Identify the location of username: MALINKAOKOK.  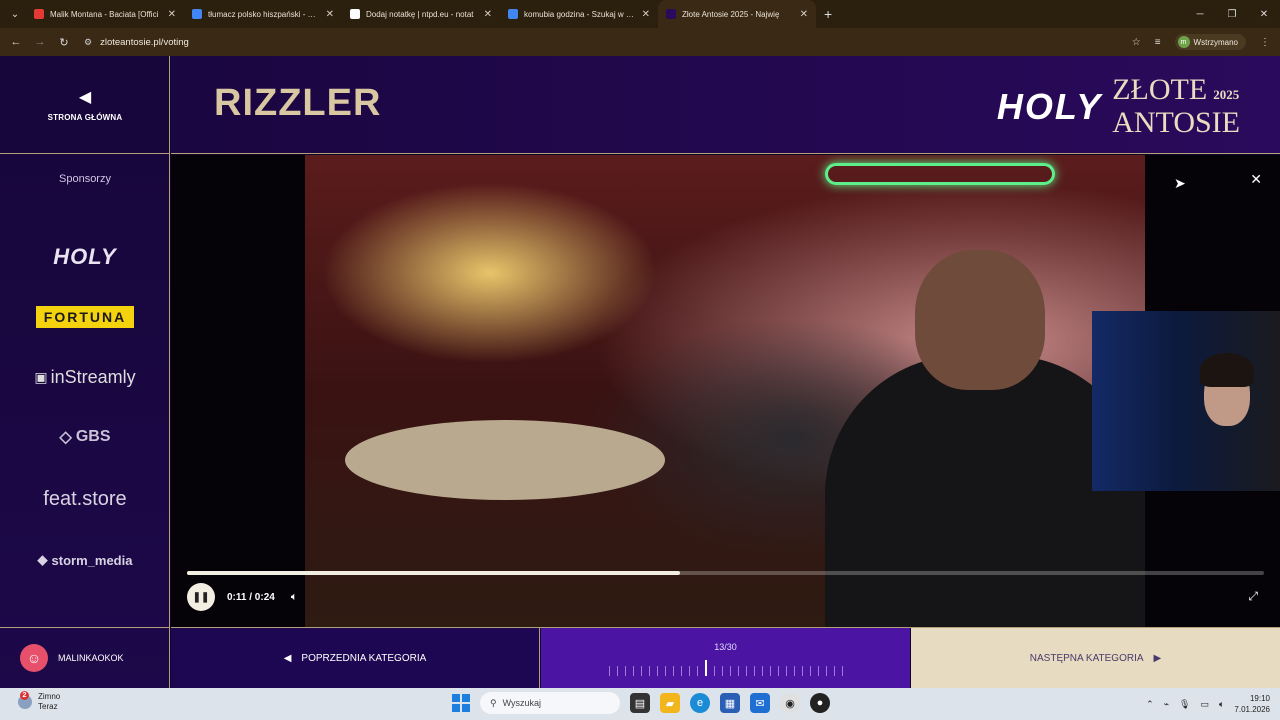
(91, 658).